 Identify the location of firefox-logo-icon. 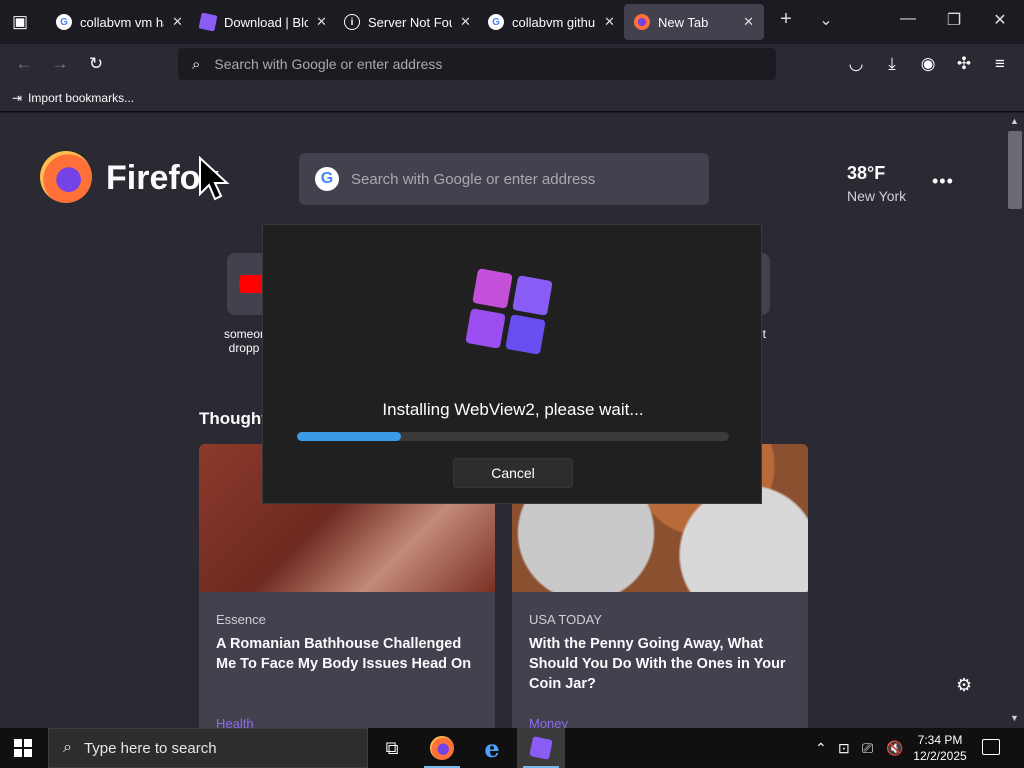
(66, 177).